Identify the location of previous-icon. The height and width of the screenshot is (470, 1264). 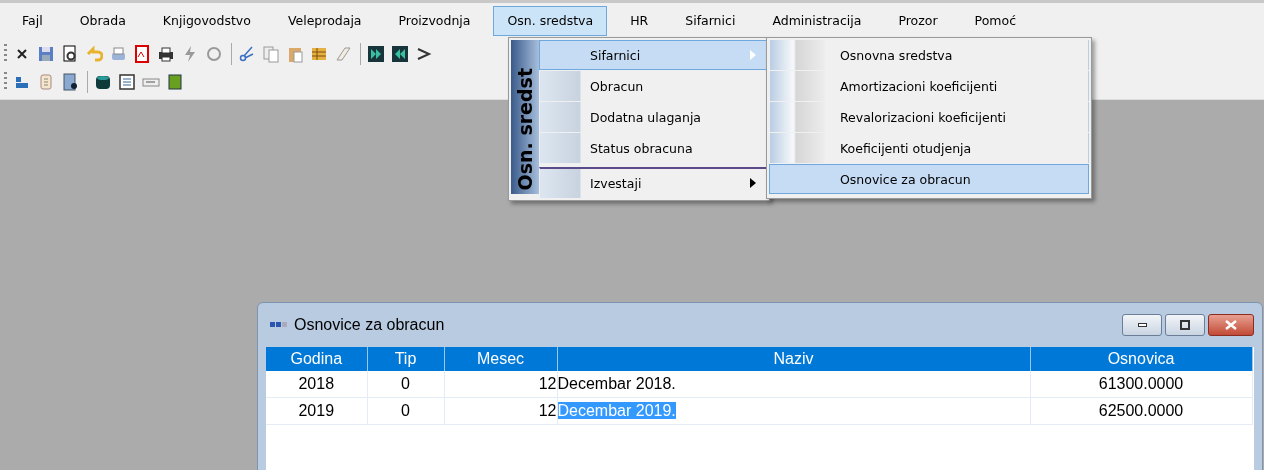
(400, 54).